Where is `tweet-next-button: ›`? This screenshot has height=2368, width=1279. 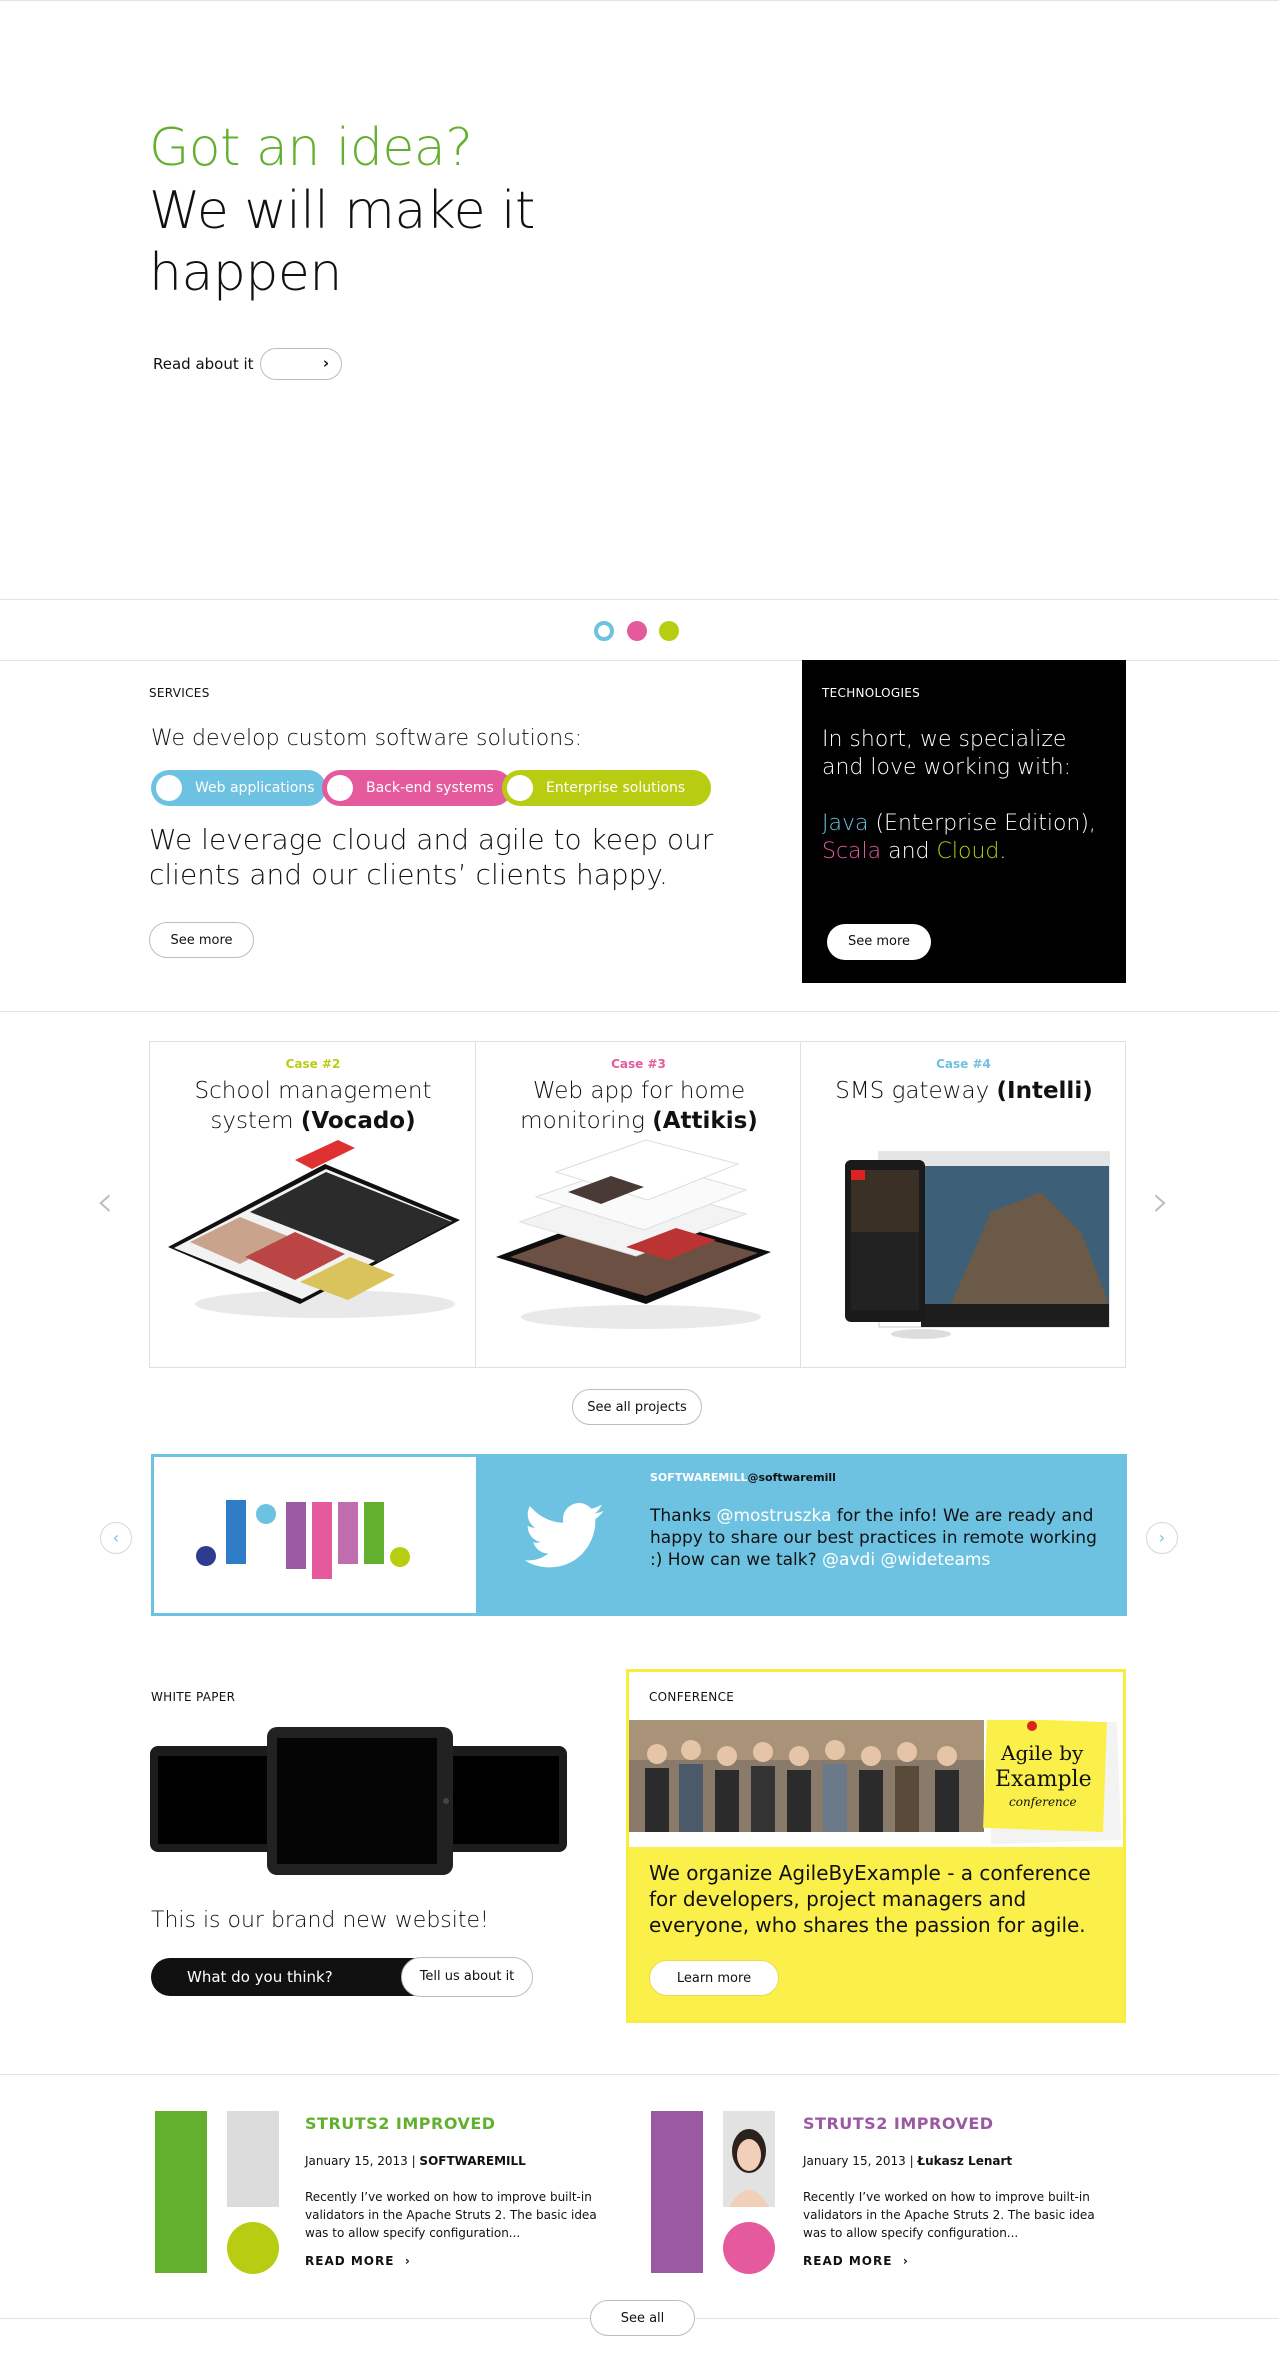
tweet-next-button: › is located at coordinates (1162, 1538).